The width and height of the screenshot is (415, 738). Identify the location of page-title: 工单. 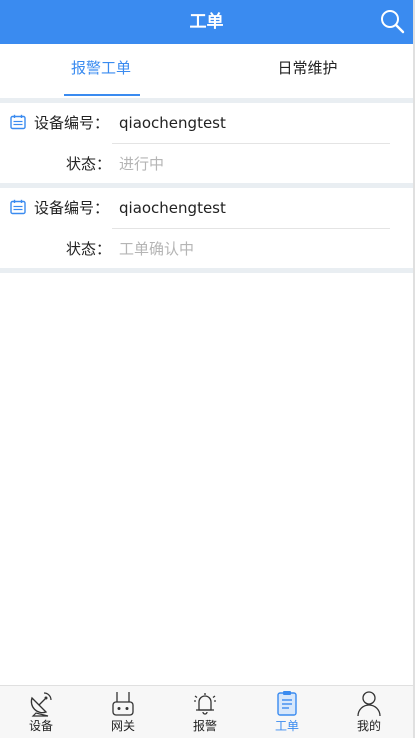
(206, 22).